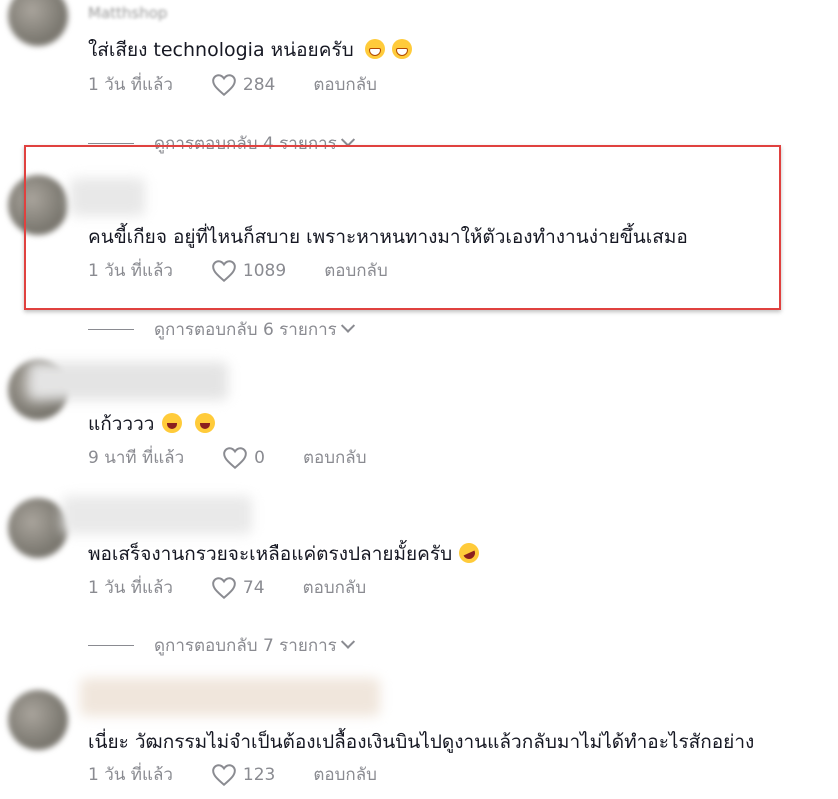 The height and width of the screenshot is (799, 838). I want to click on like-count: 0, so click(259, 457).